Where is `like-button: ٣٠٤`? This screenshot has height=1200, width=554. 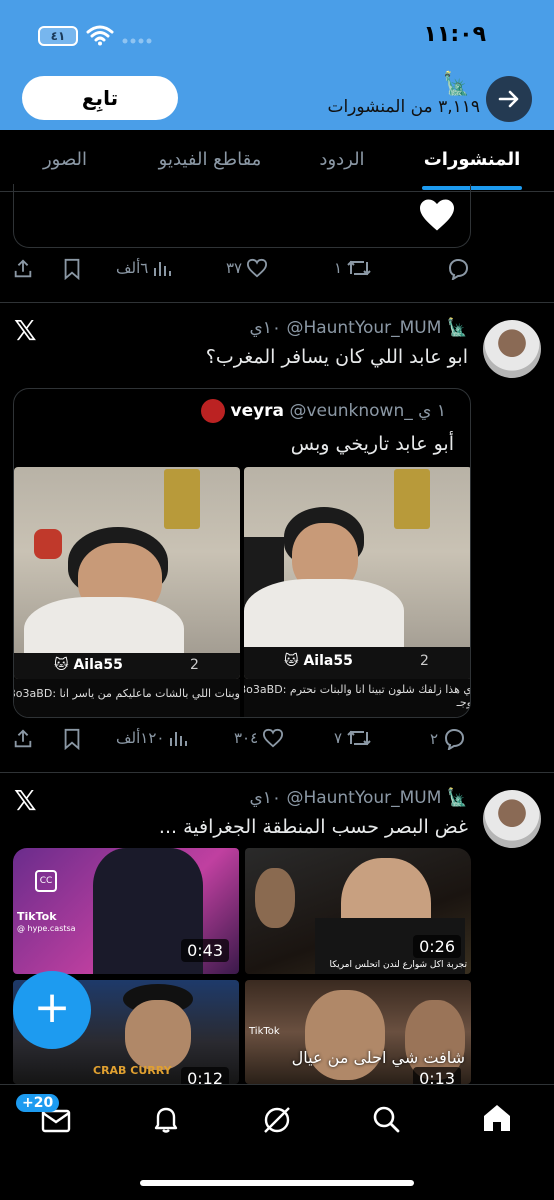
like-button: ٣٠٤ is located at coordinates (259, 738).